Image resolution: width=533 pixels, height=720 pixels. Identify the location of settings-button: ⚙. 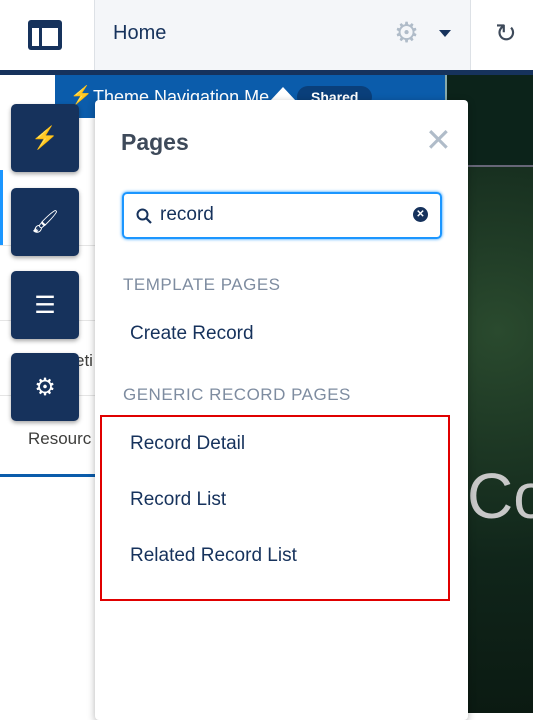
(45, 387).